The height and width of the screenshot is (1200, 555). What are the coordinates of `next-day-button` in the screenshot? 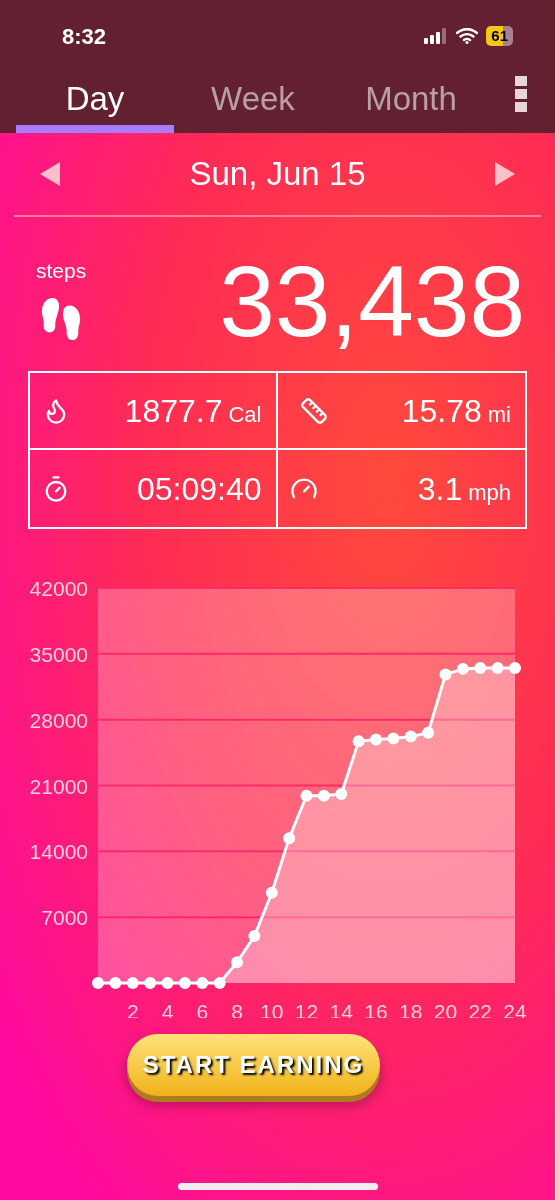 It's located at (505, 174).